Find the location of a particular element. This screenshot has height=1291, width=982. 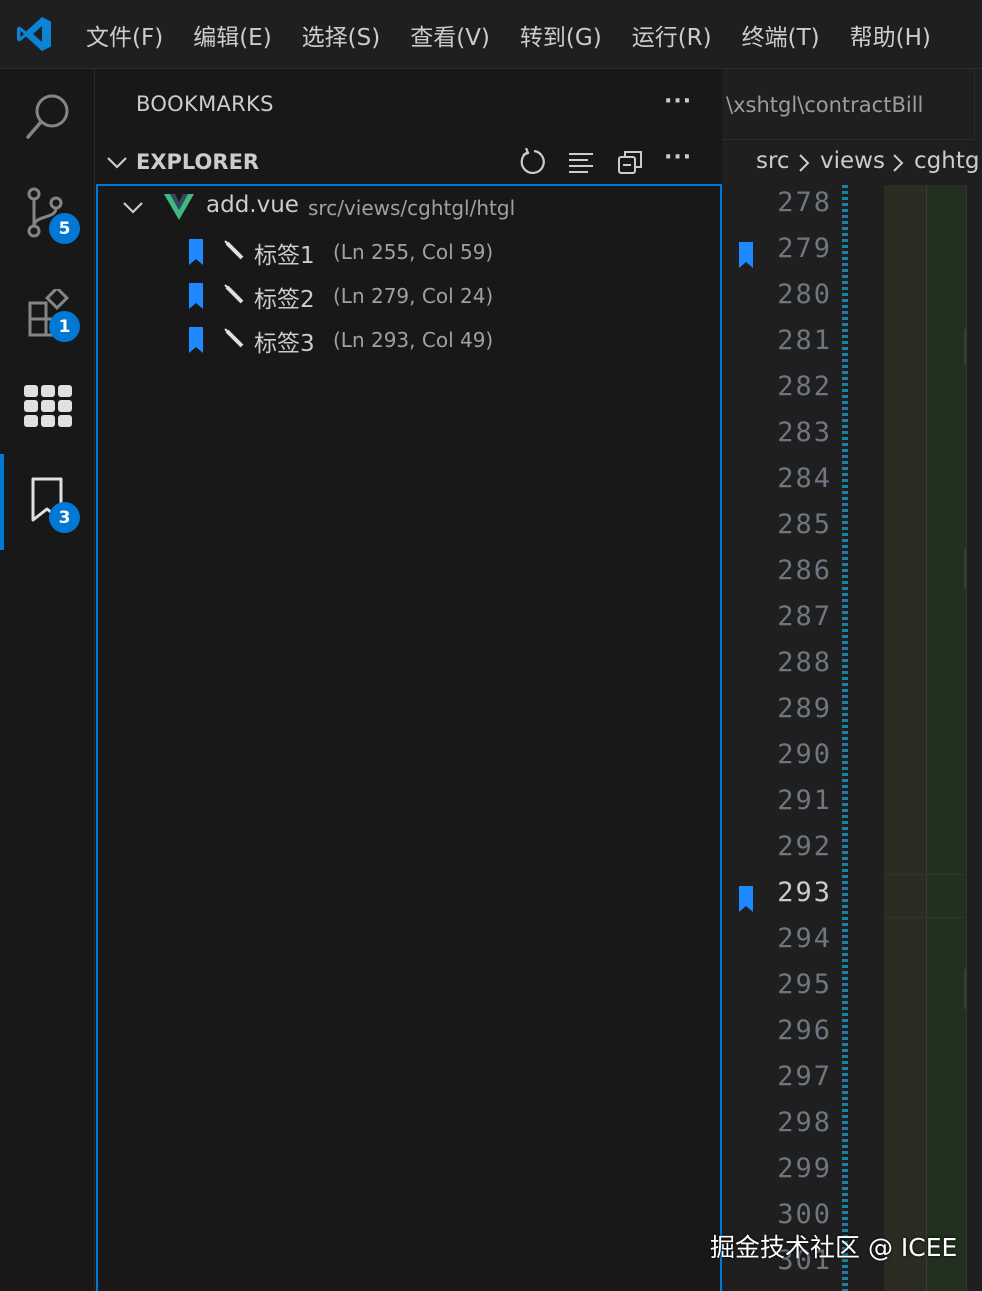

extensions-badge: 1 is located at coordinates (64, 326).